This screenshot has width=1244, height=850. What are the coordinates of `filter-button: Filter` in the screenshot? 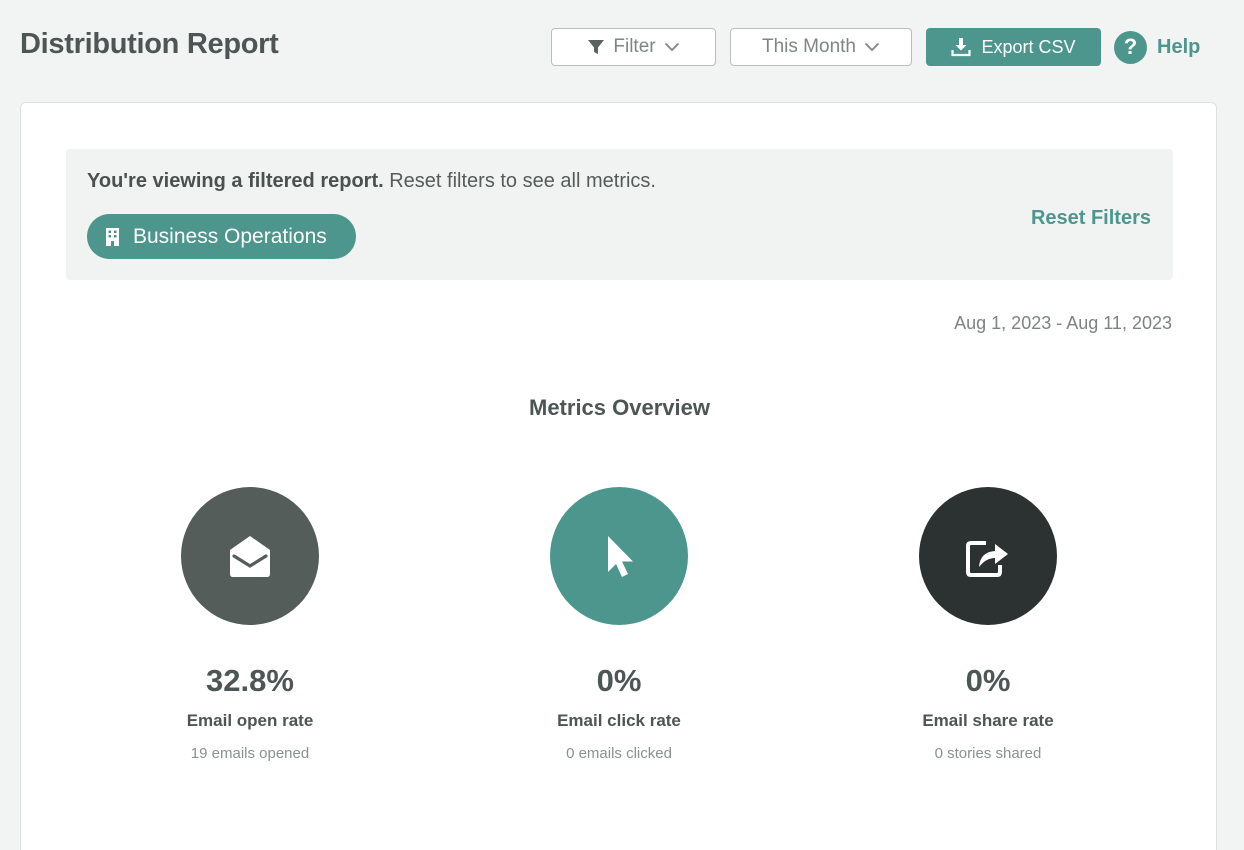 It's located at (633, 47).